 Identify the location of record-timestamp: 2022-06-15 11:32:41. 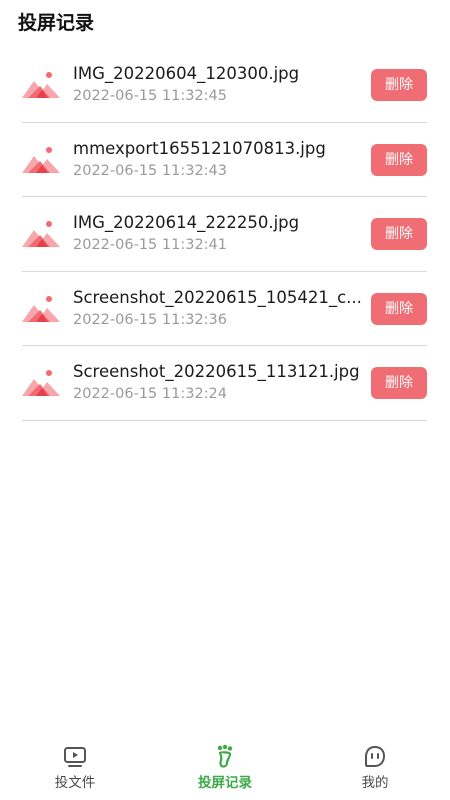
(150, 245).